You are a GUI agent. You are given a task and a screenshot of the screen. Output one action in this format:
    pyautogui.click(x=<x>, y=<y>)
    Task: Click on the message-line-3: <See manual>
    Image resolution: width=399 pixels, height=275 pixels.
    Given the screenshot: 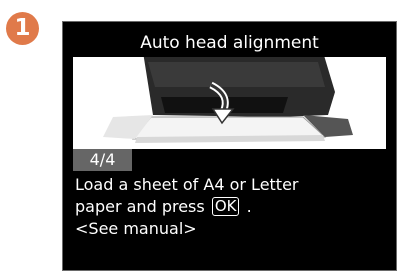 What is the action you would take?
    pyautogui.click(x=136, y=228)
    